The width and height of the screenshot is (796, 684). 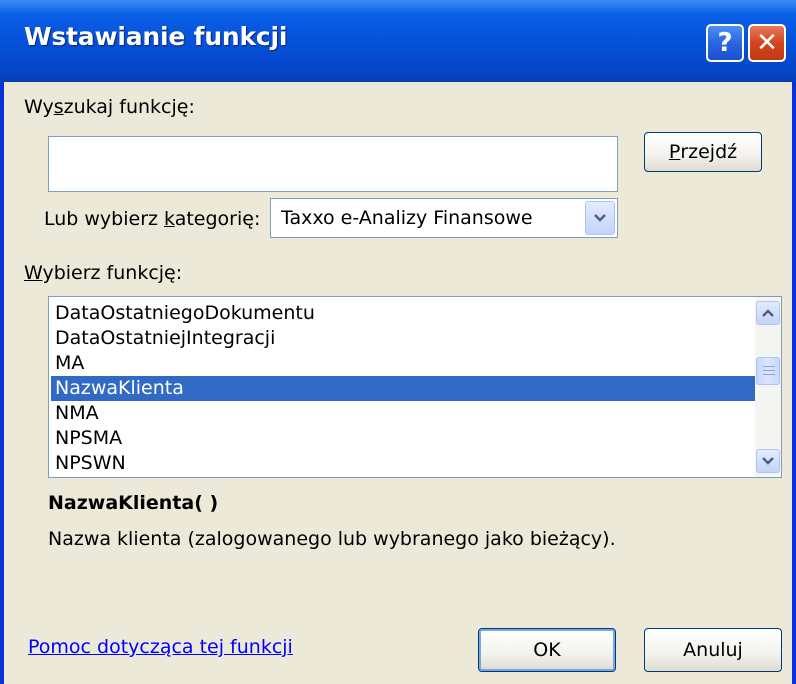 I want to click on go-button: Przejdź, so click(x=703, y=152).